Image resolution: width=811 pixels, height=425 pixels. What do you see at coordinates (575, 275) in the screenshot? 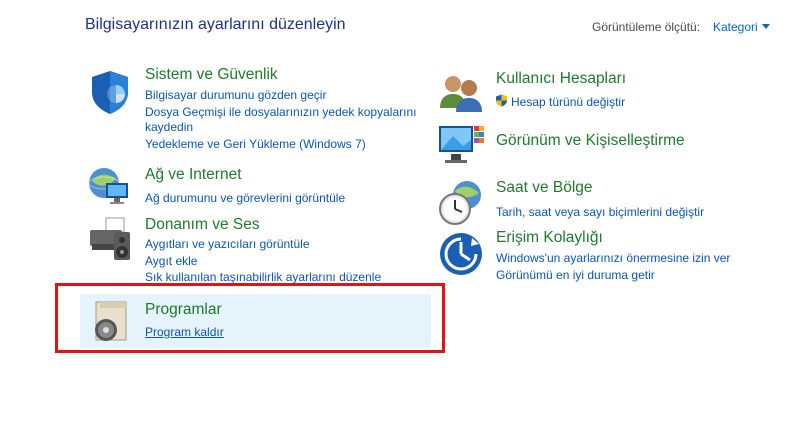
I see `link-optimize-display: Görünümü en iyi duruma getir` at bounding box center [575, 275].